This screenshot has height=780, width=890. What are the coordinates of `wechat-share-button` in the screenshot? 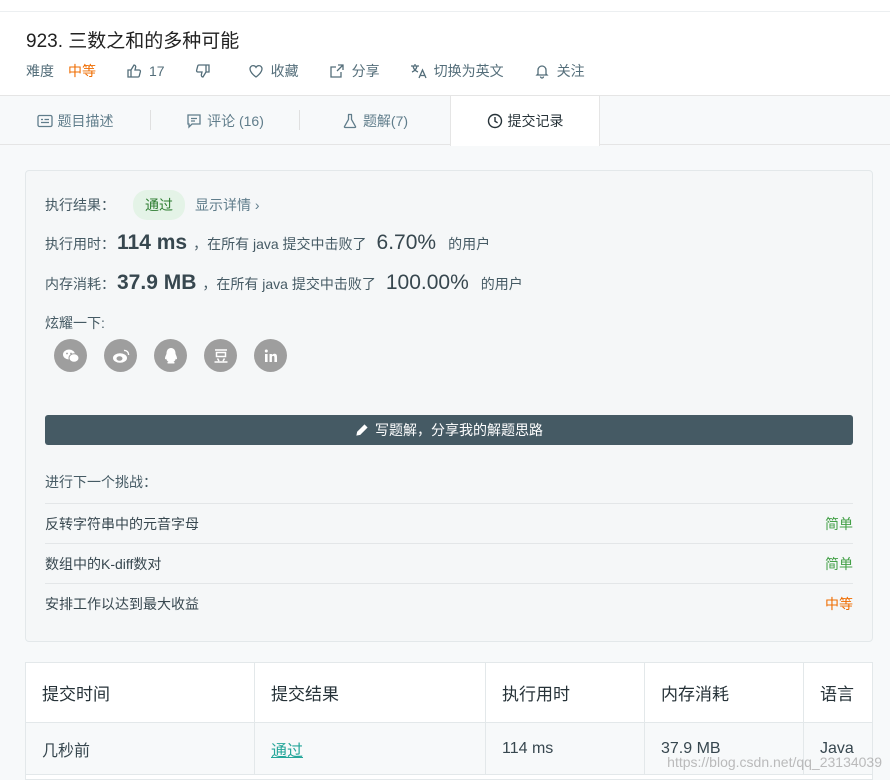 It's located at (70, 355).